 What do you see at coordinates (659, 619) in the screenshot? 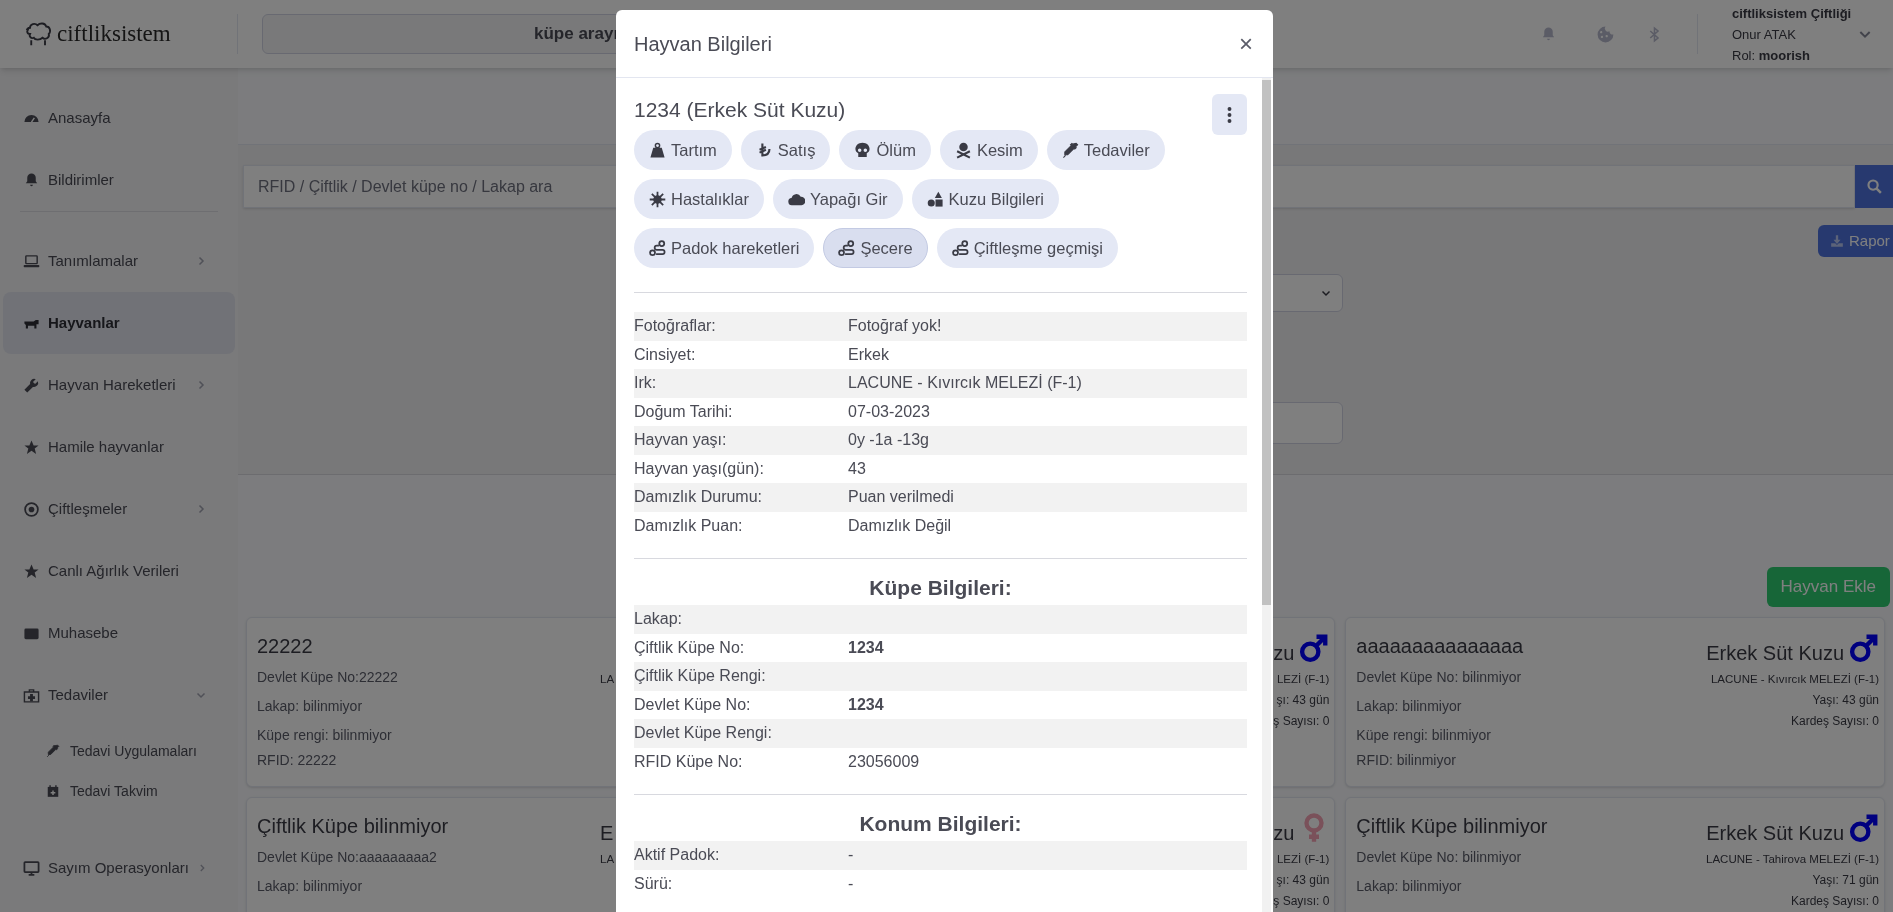
I see `field-label: Lakap:` at bounding box center [659, 619].